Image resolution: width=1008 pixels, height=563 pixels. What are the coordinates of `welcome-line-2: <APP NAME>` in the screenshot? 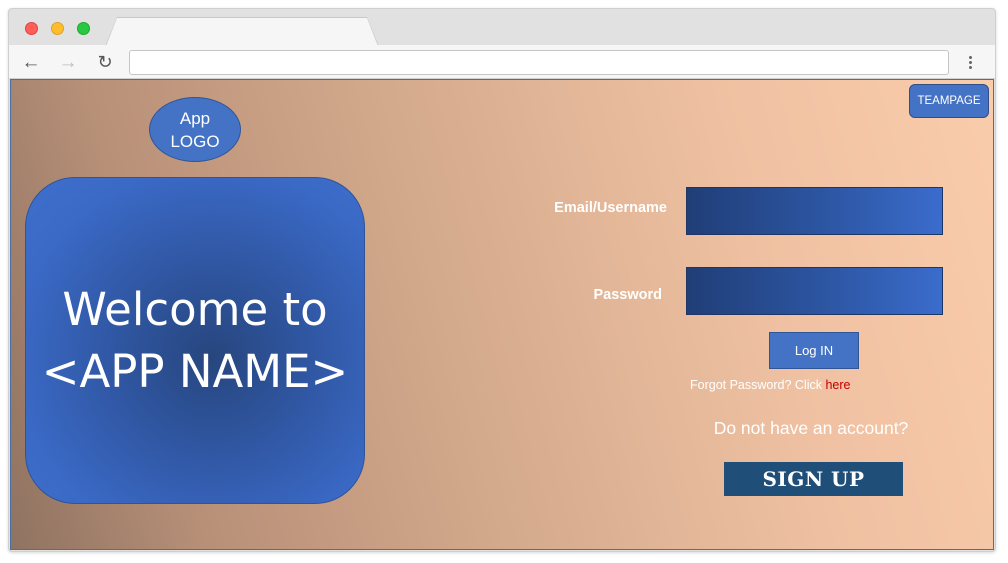 It's located at (195, 371).